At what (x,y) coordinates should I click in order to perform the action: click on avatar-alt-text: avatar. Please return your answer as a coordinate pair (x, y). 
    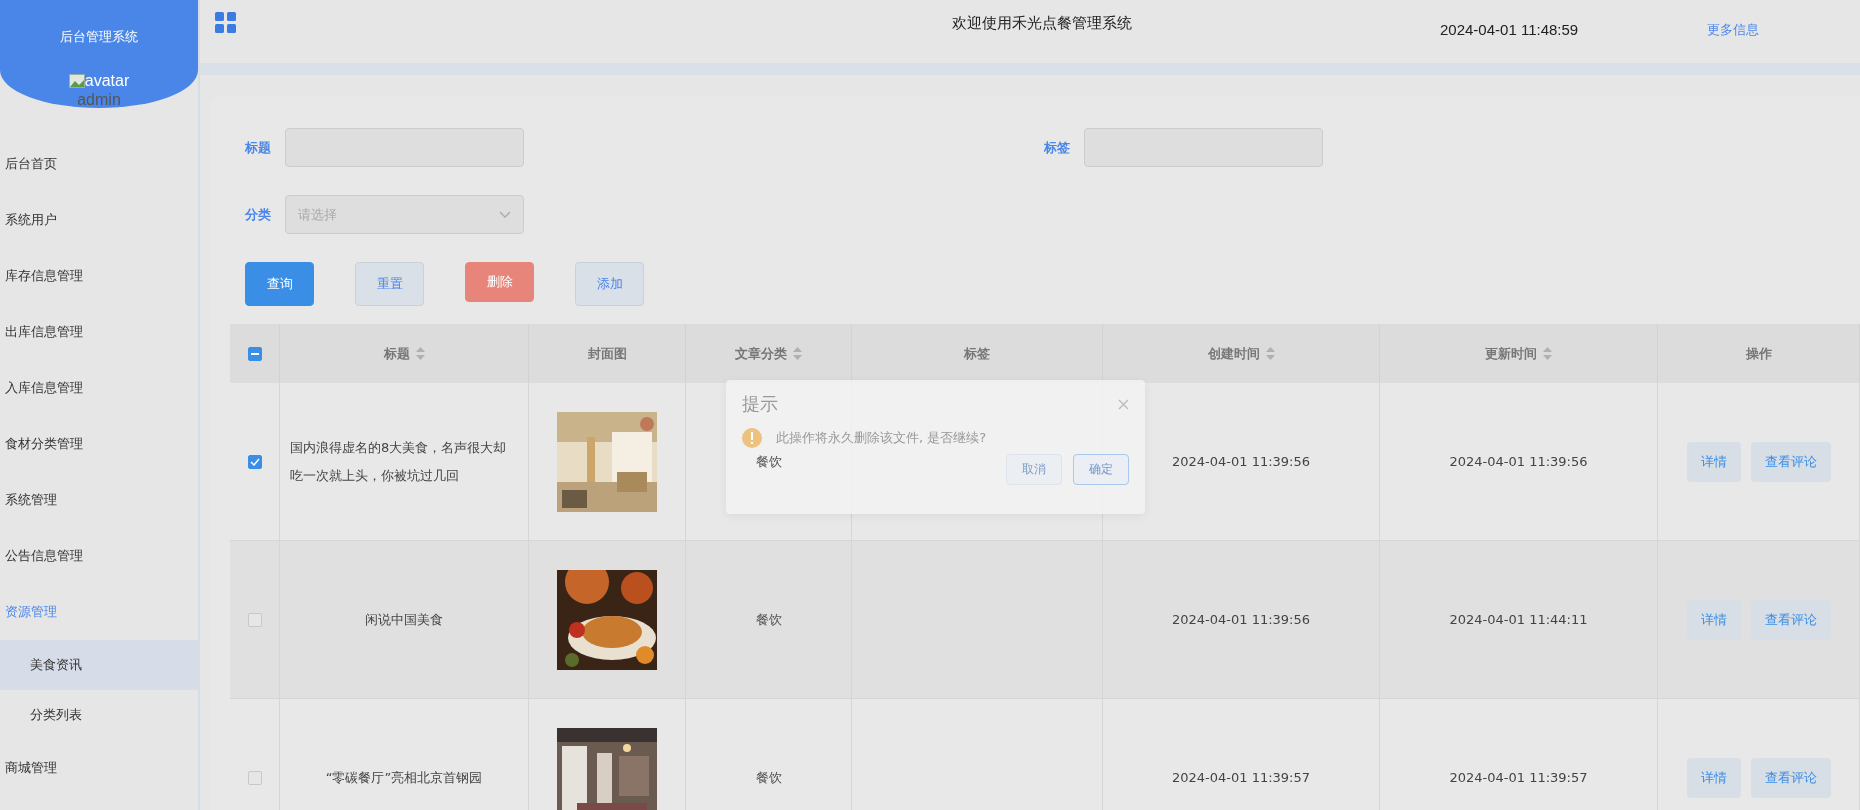
    Looking at the image, I should click on (107, 81).